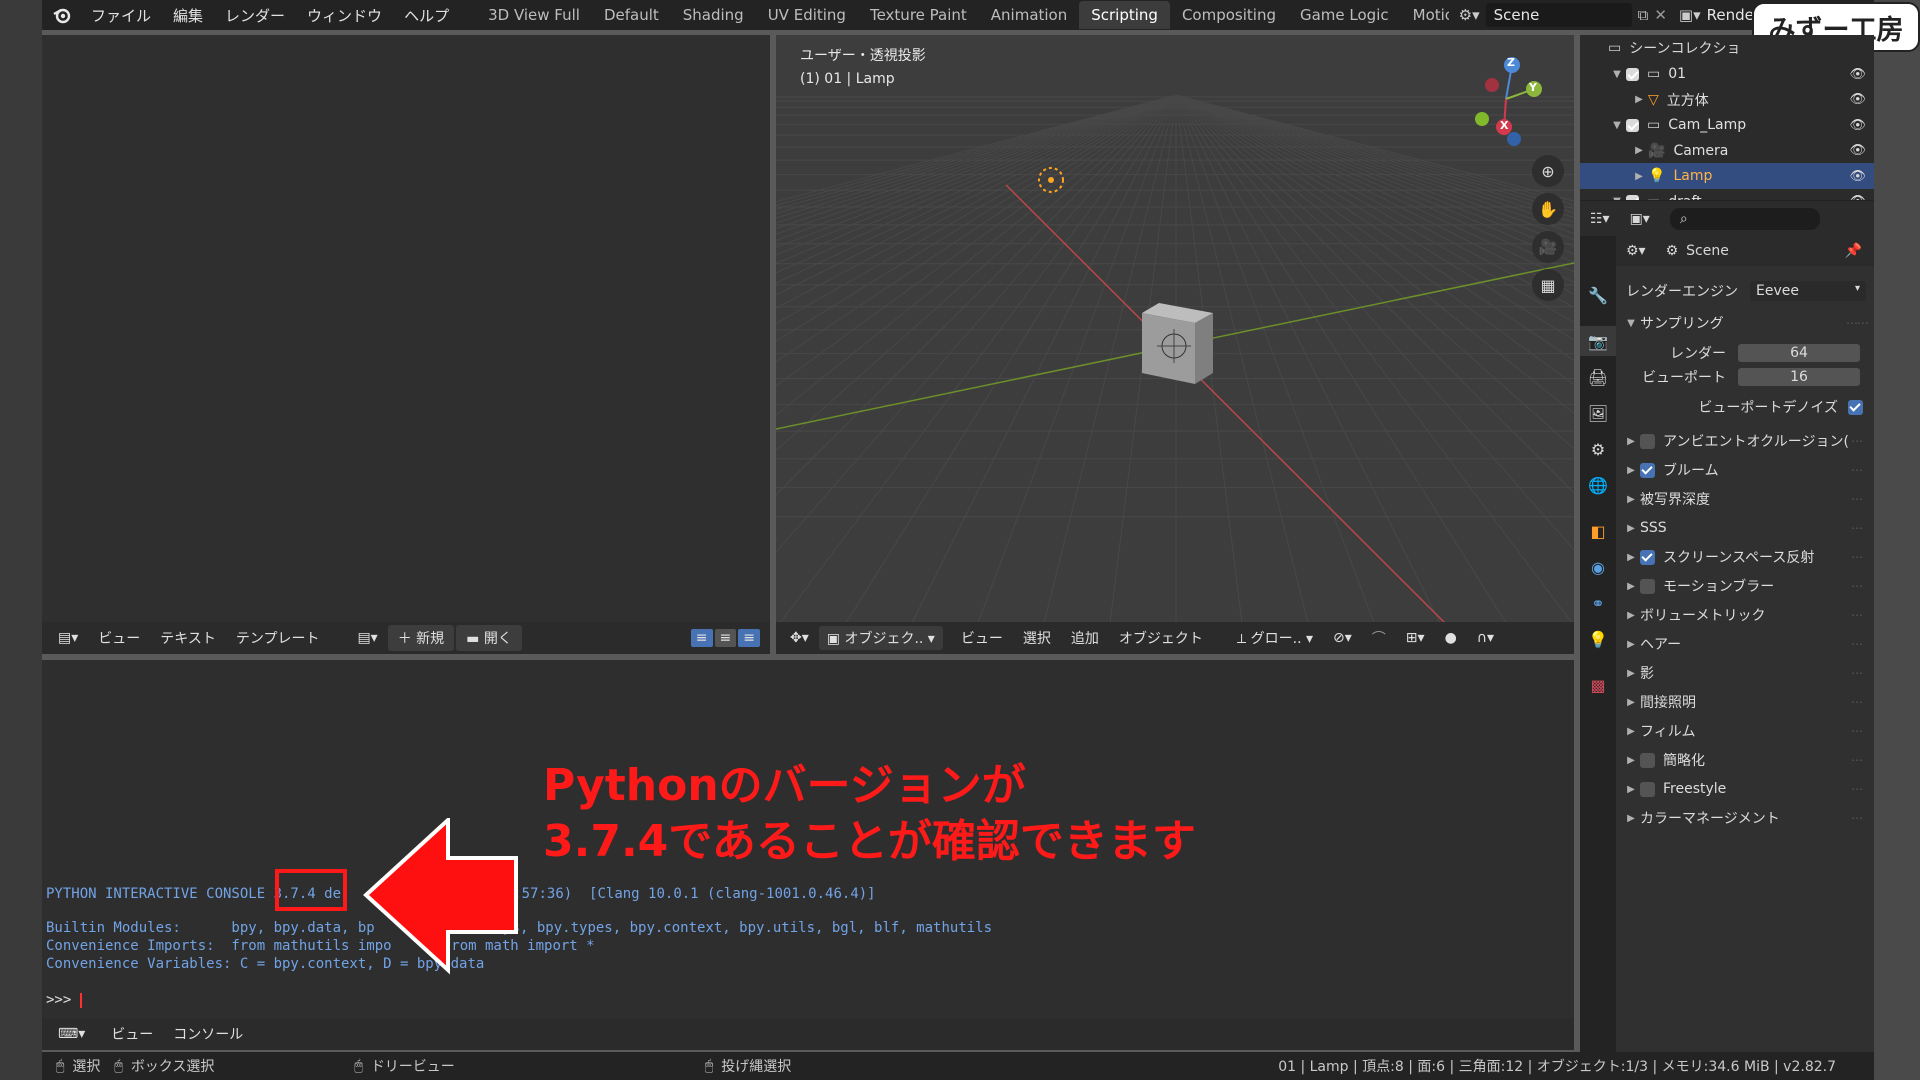 The height and width of the screenshot is (1080, 1920). Describe the element at coordinates (426, 15) in the screenshot. I see `menu-help: ヘルプ` at that location.